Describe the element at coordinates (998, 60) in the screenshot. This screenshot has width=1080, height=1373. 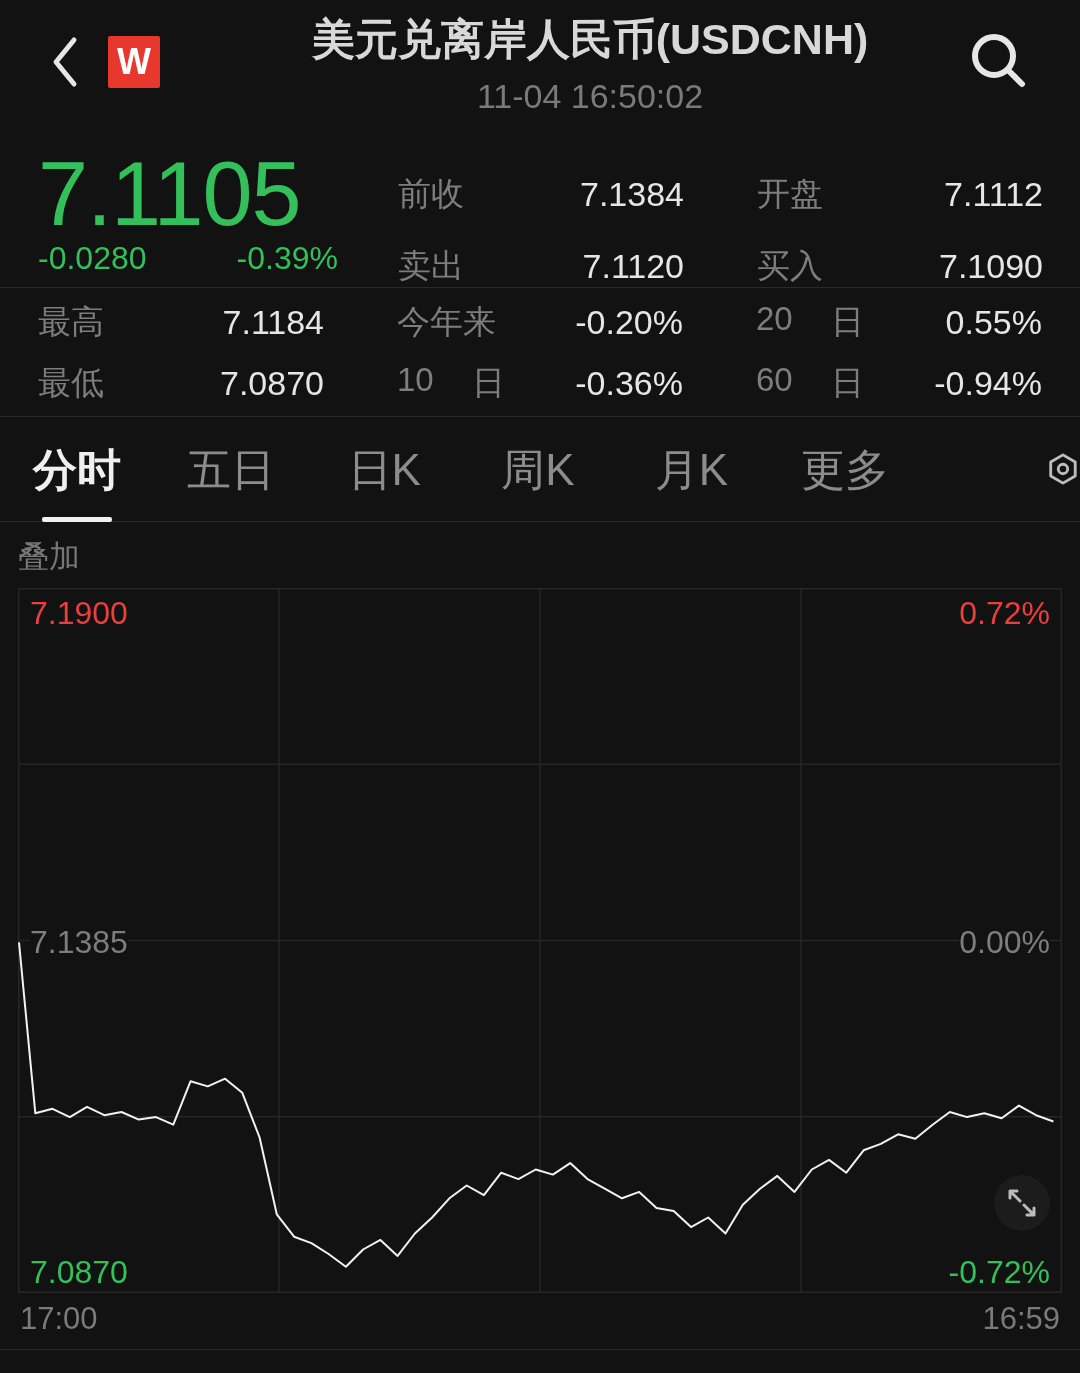
I see `search-icon` at that location.